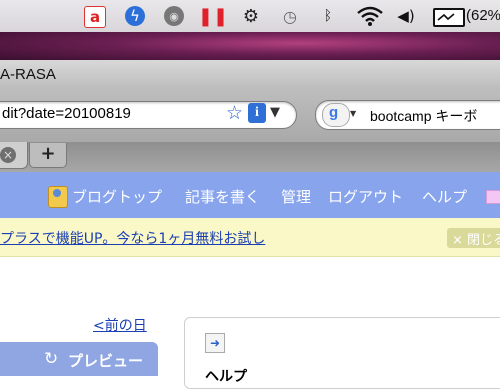 The height and width of the screenshot is (389, 500). I want to click on window-titlebar, so click(250, 75).